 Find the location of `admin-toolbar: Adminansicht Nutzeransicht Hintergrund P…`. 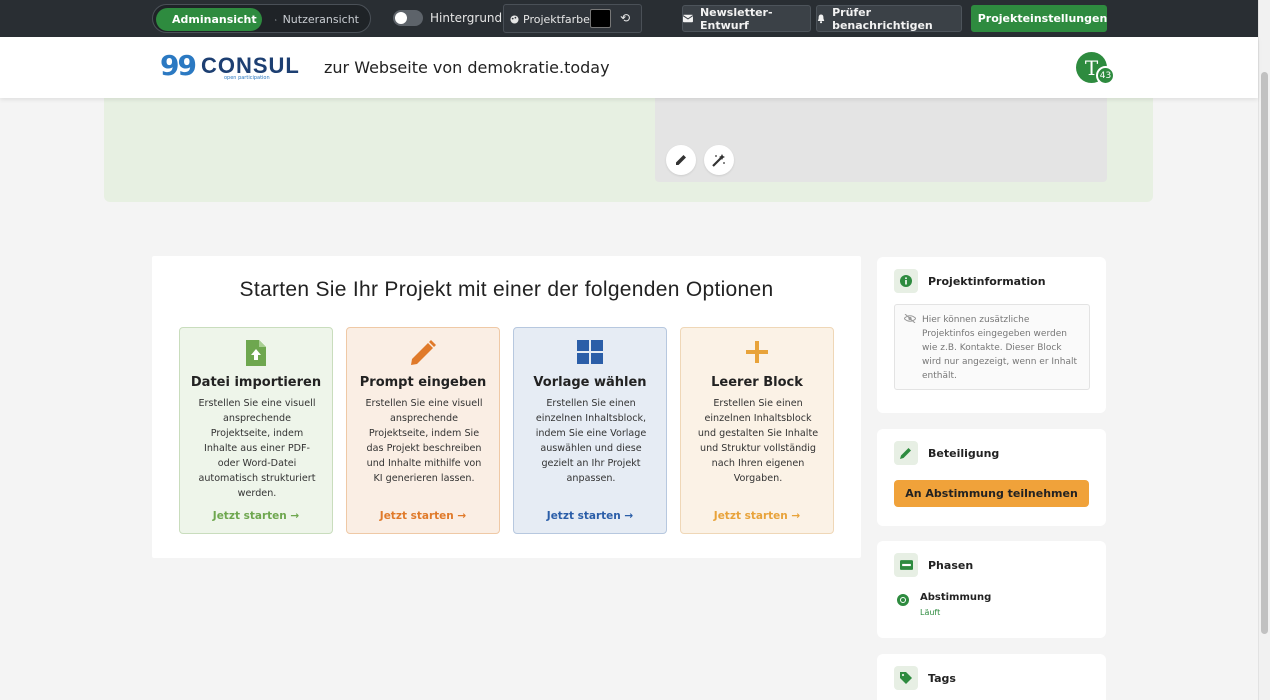

admin-toolbar: Adminansicht Nutzeransicht Hintergrund P… is located at coordinates (629, 18).